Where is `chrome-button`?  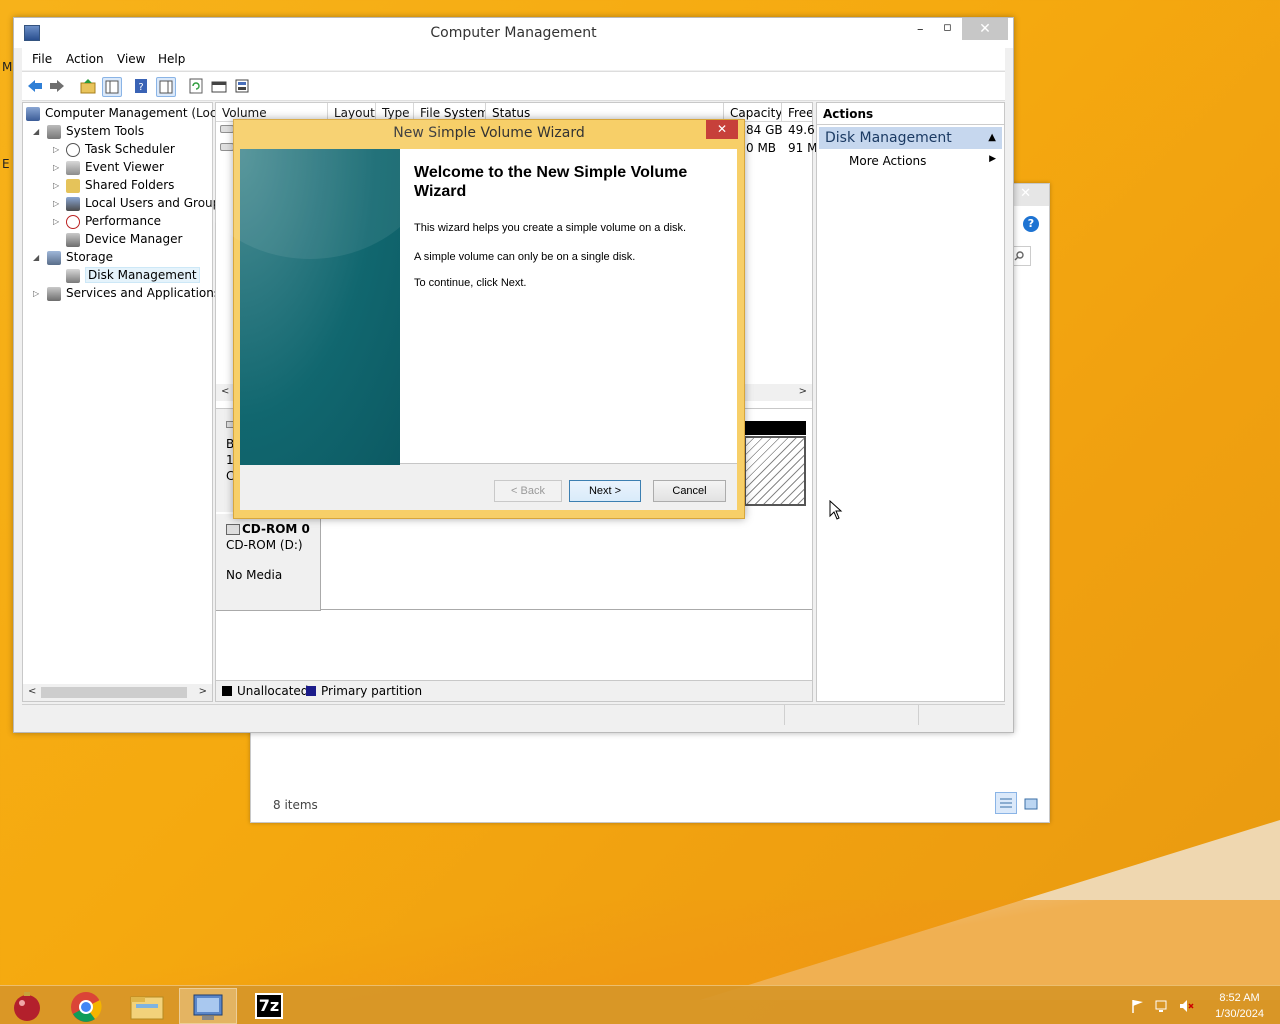 chrome-button is located at coordinates (86, 1006).